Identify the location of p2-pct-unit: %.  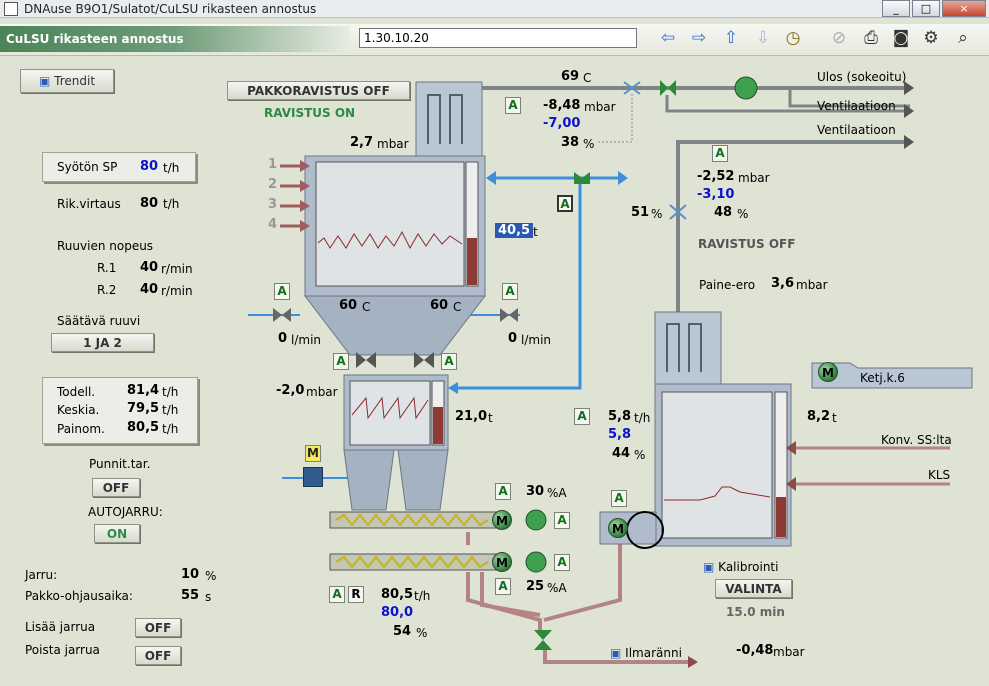
(743, 214).